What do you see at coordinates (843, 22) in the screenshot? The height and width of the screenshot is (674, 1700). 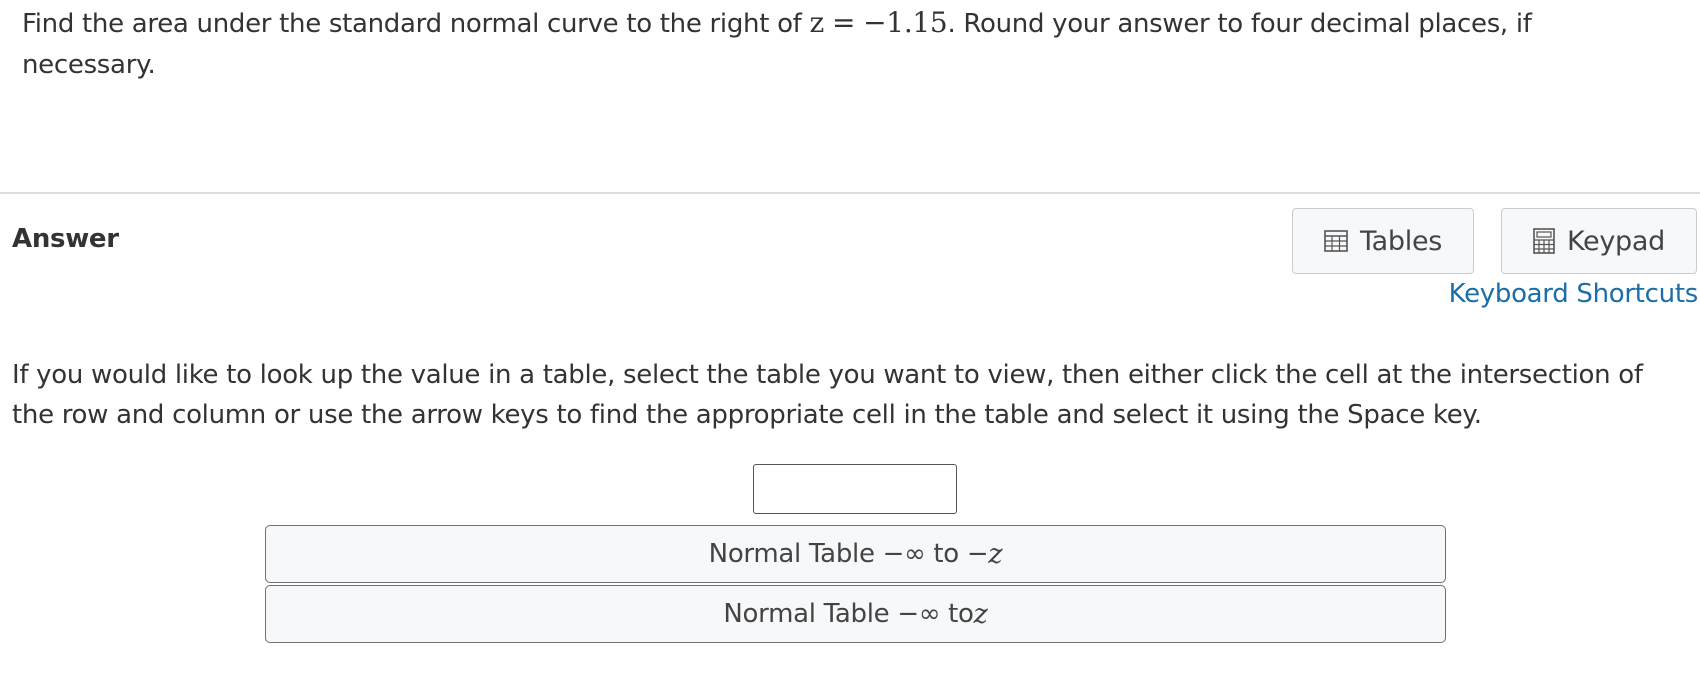 I see `math-operator: =` at bounding box center [843, 22].